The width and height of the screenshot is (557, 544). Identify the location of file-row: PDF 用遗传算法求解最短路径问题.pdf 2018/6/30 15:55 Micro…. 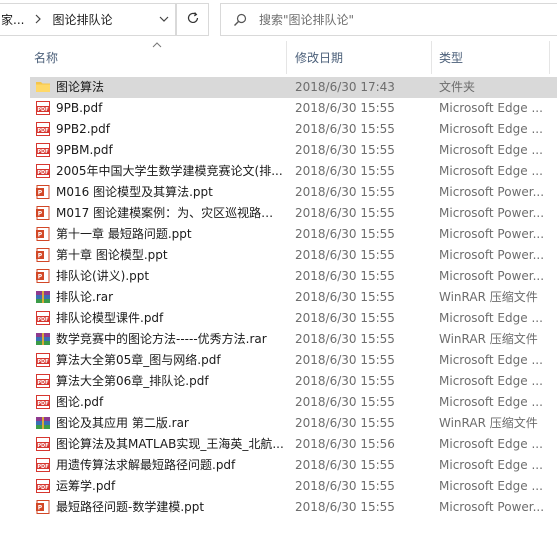
(278, 465).